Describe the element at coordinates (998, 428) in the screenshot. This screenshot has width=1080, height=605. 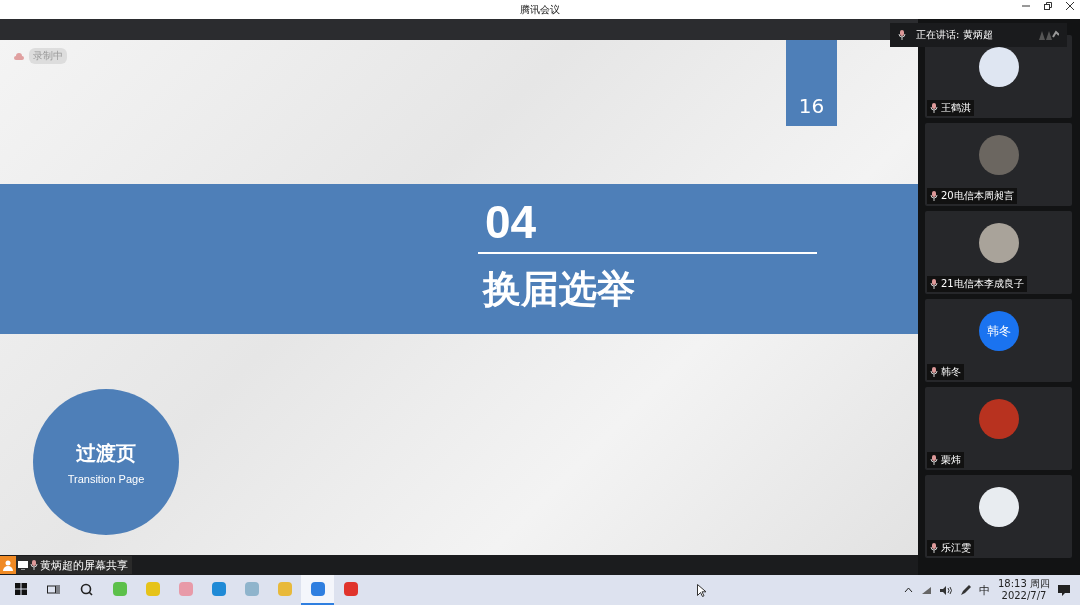
I see `participant-tile: 栗炜` at that location.